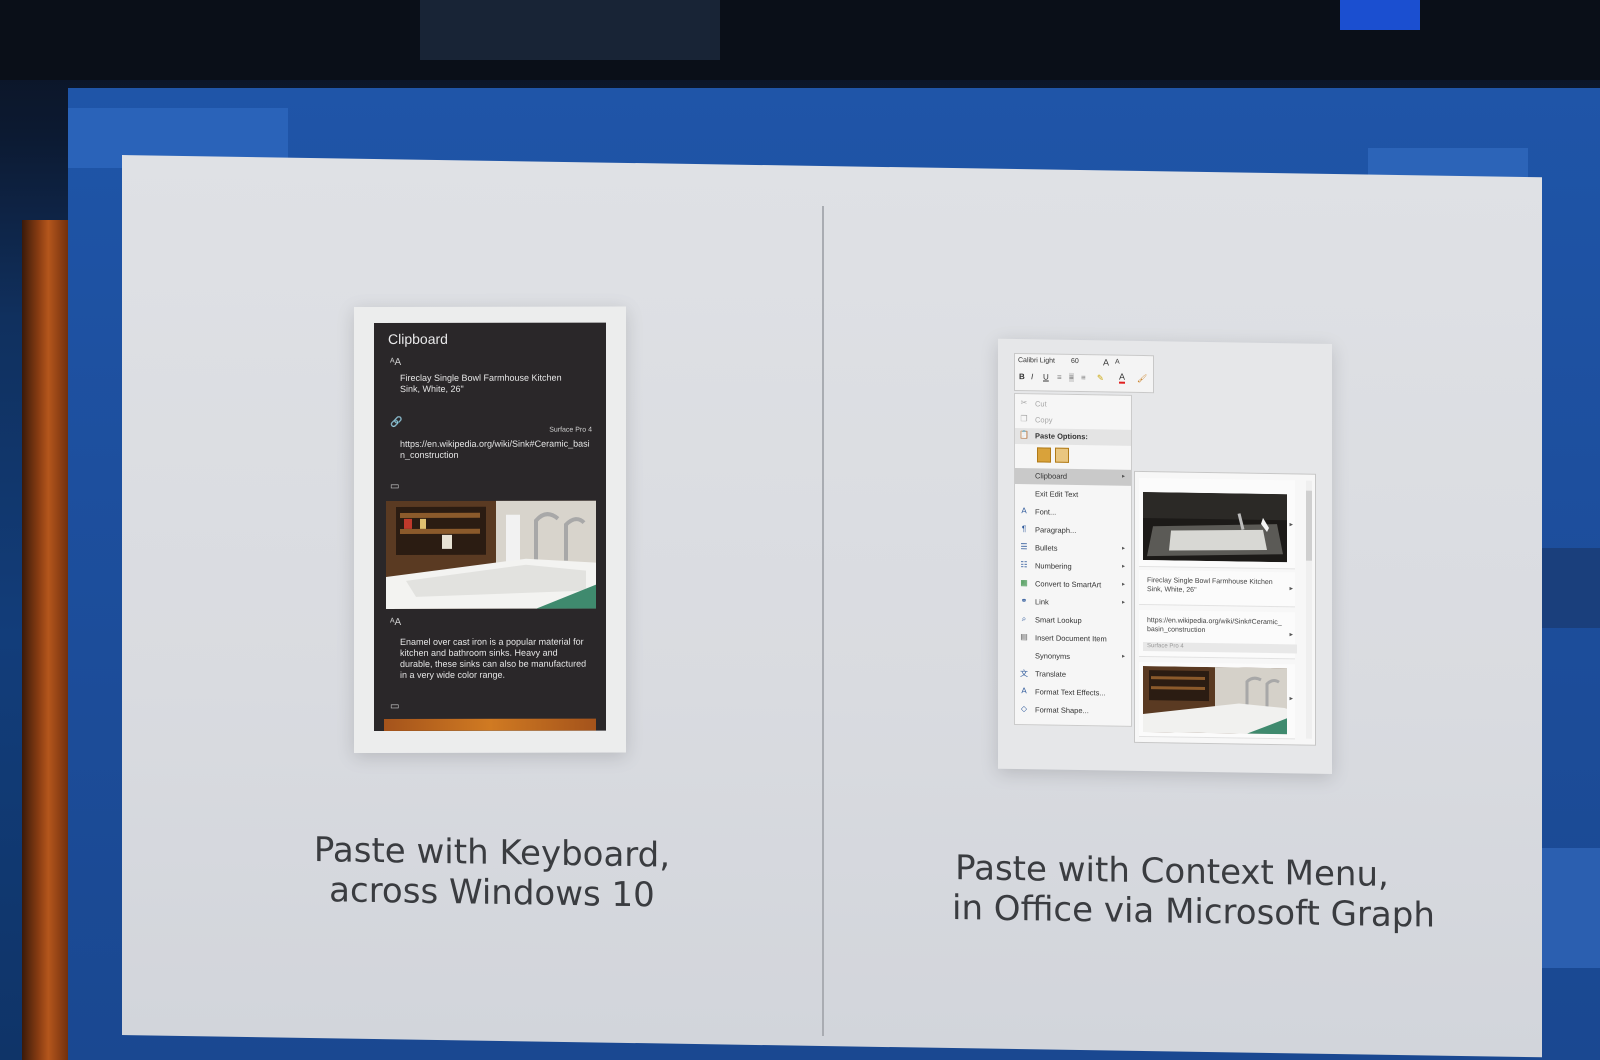 The height and width of the screenshot is (1060, 1600). What do you see at coordinates (1083, 377) in the screenshot?
I see `align-right-icon: ≡` at bounding box center [1083, 377].